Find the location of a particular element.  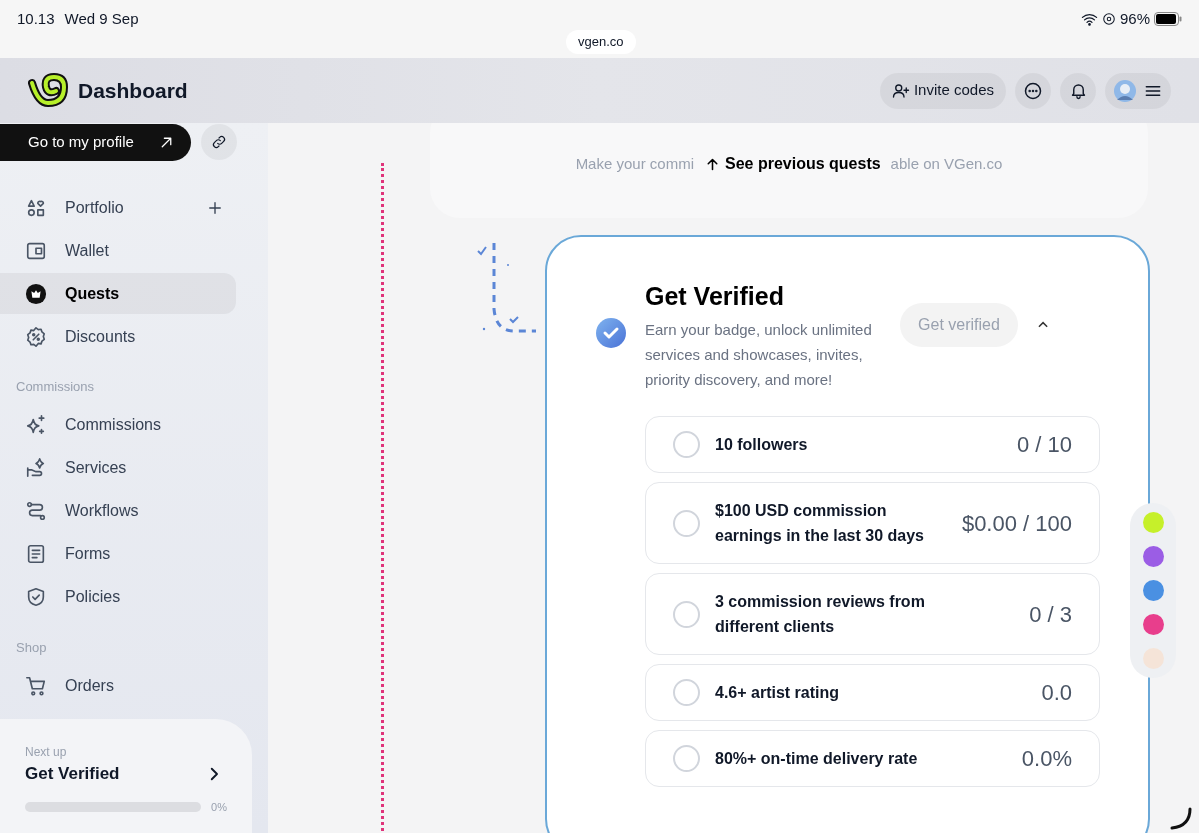

corner-arc-icon is located at coordinates (1181, 819).